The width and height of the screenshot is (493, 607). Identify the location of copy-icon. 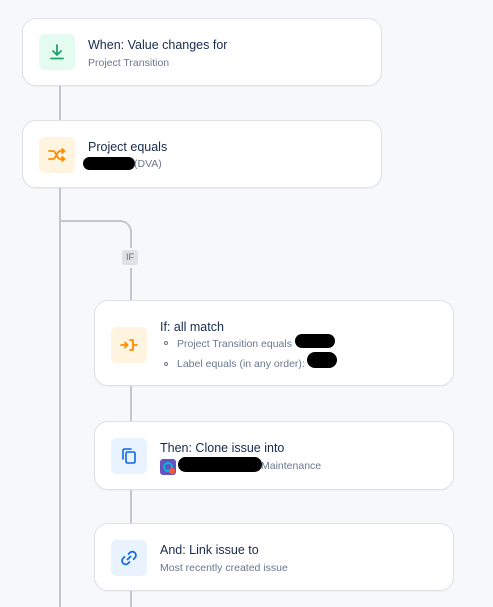
(129, 456).